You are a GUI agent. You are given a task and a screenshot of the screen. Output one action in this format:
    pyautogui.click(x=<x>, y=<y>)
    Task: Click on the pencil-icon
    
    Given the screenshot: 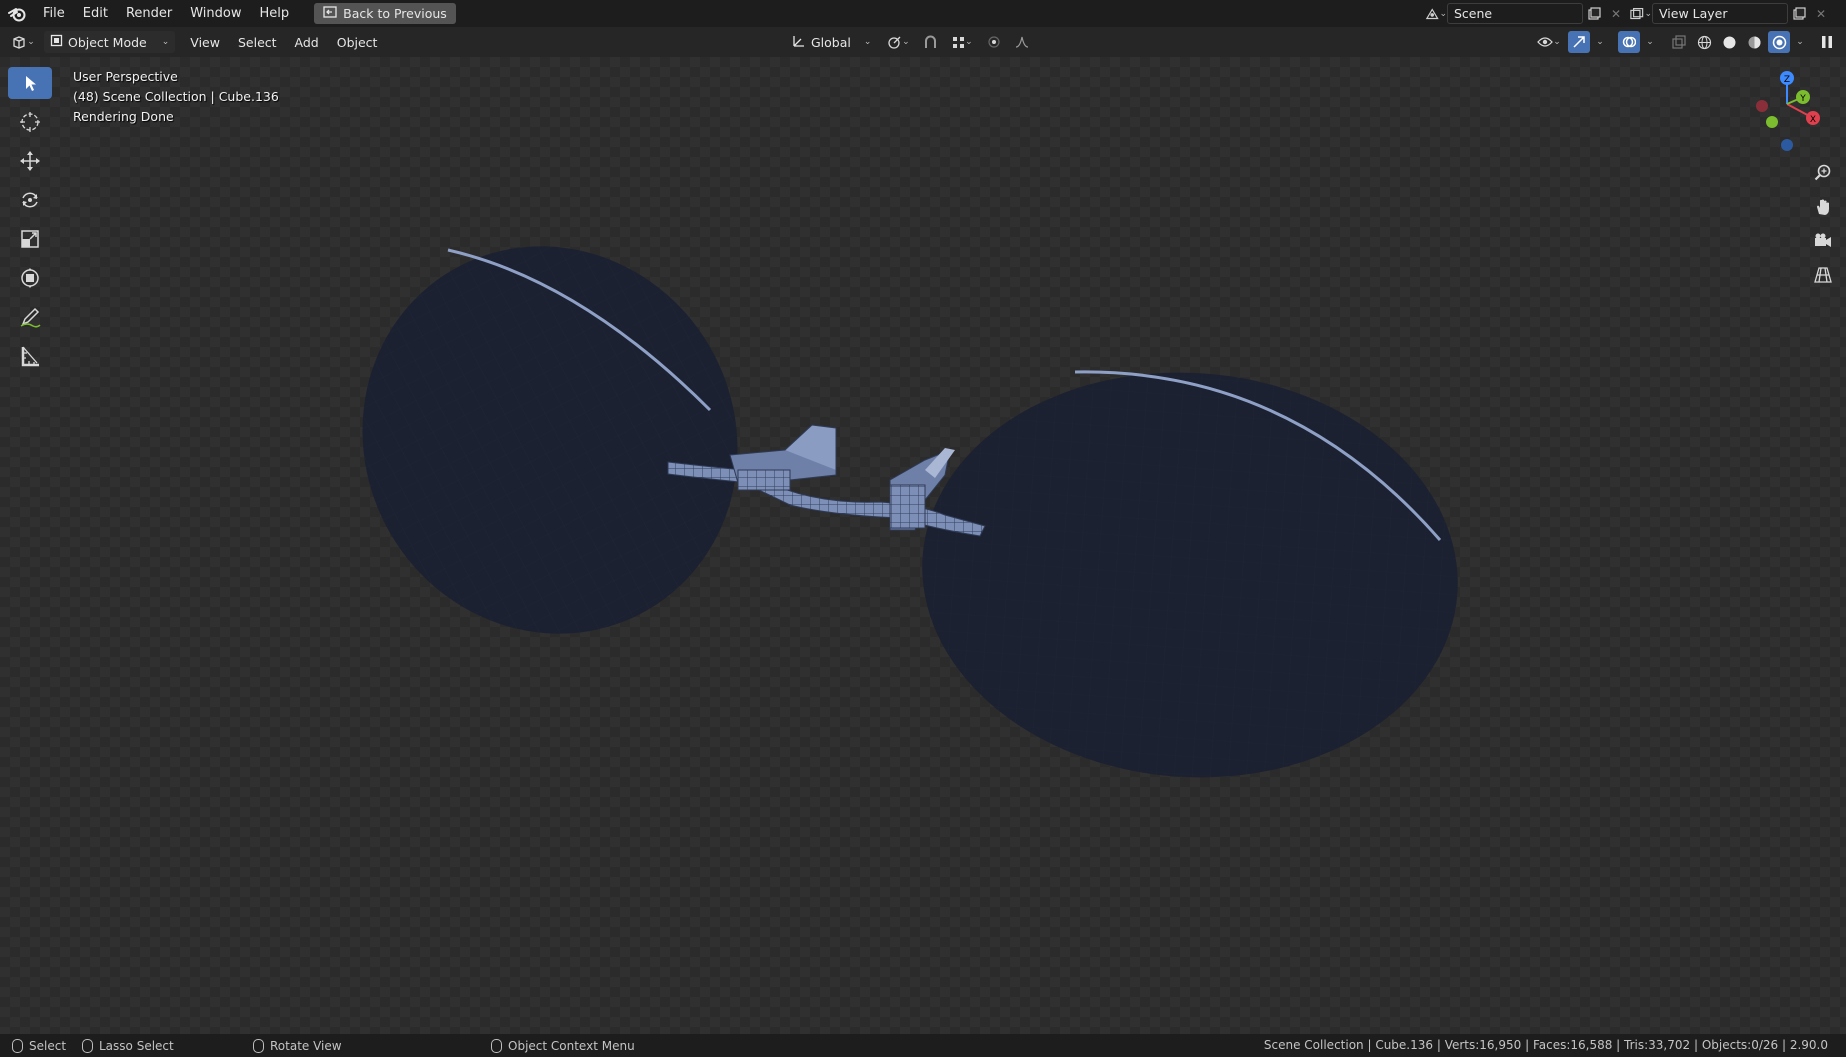 What is the action you would take?
    pyautogui.click(x=30, y=317)
    